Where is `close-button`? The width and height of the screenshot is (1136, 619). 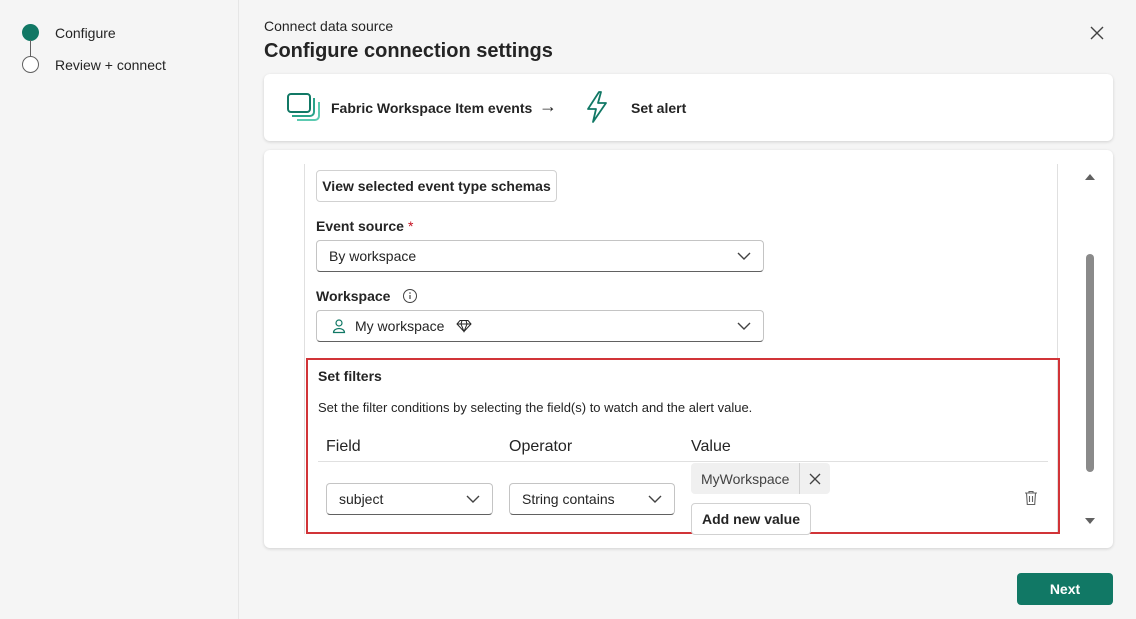 close-button is located at coordinates (1097, 33).